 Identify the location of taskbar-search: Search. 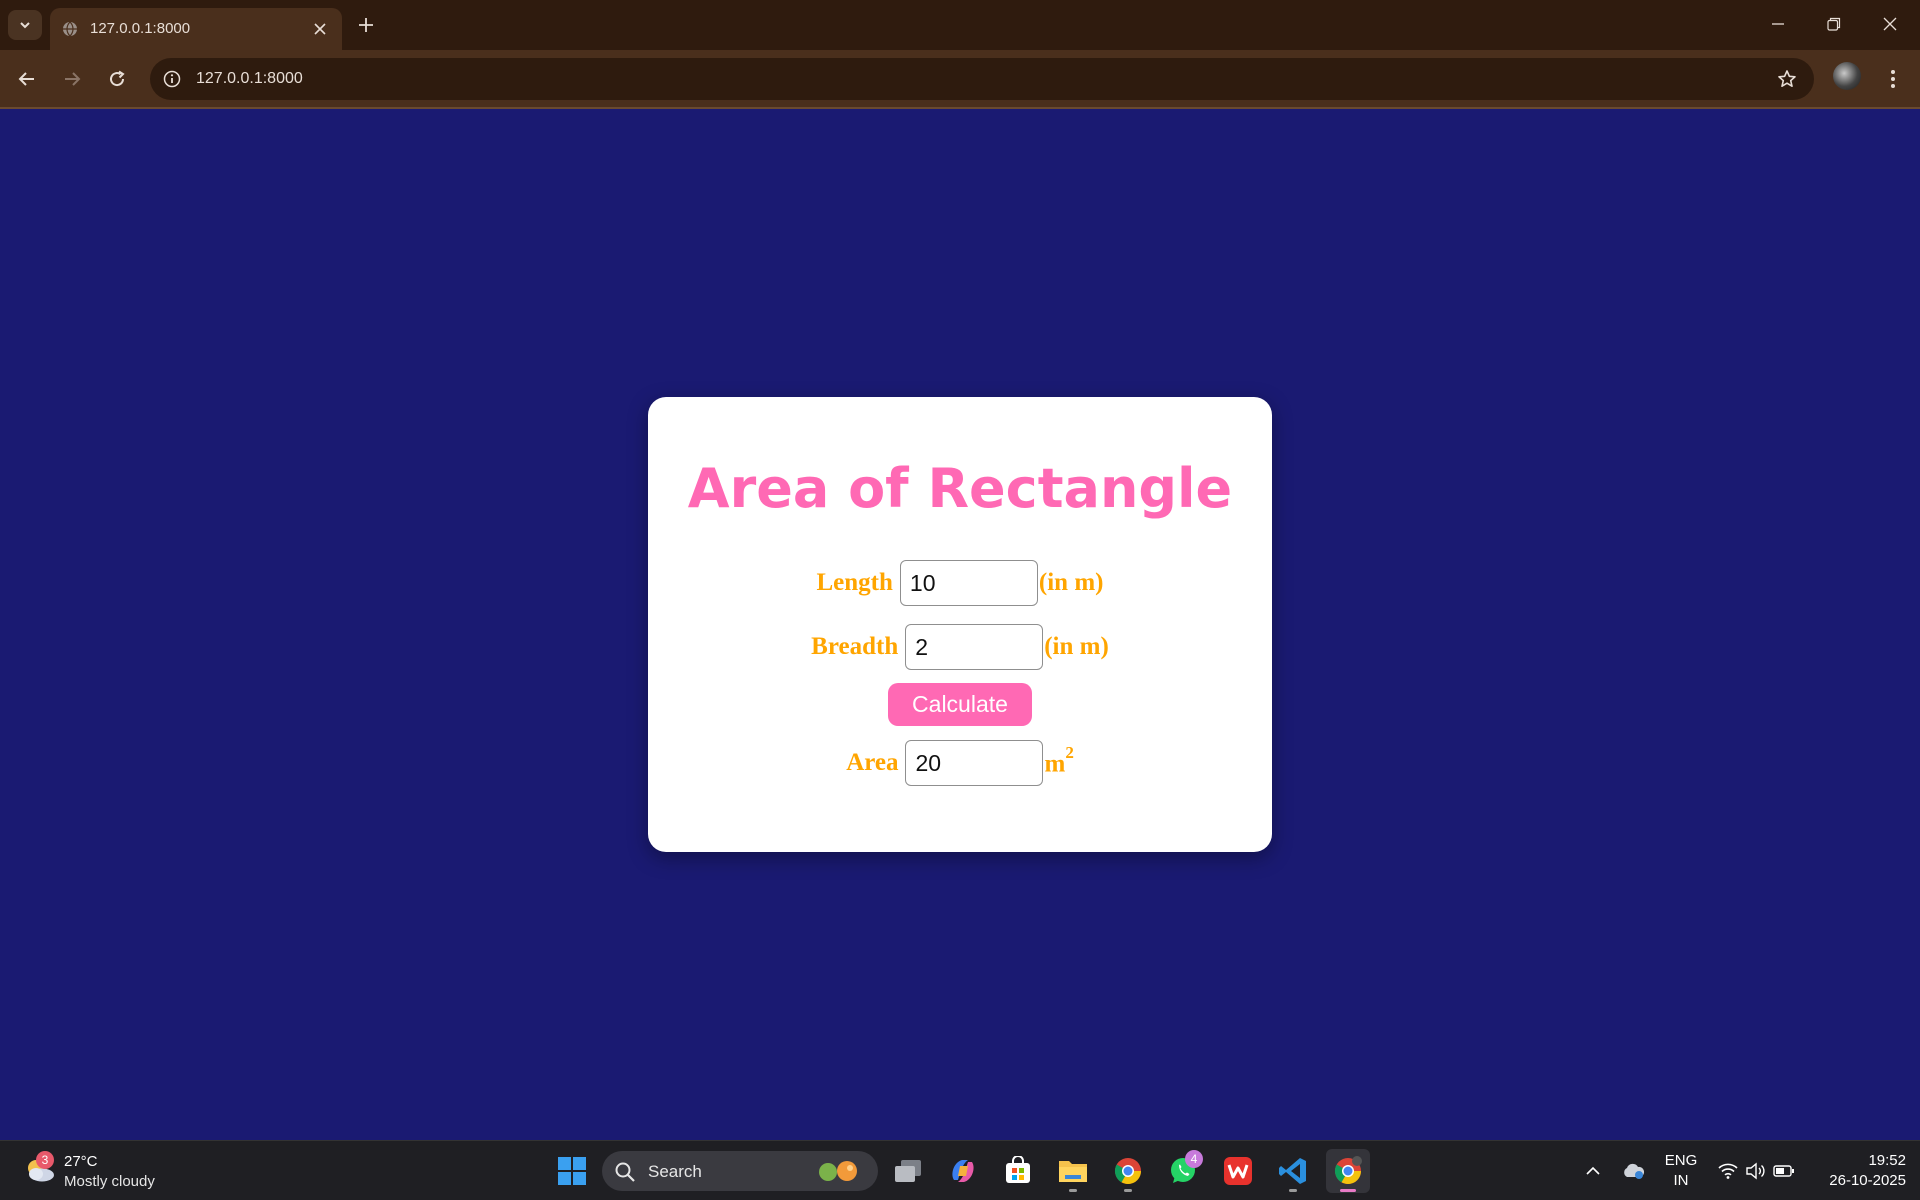
(740, 1171).